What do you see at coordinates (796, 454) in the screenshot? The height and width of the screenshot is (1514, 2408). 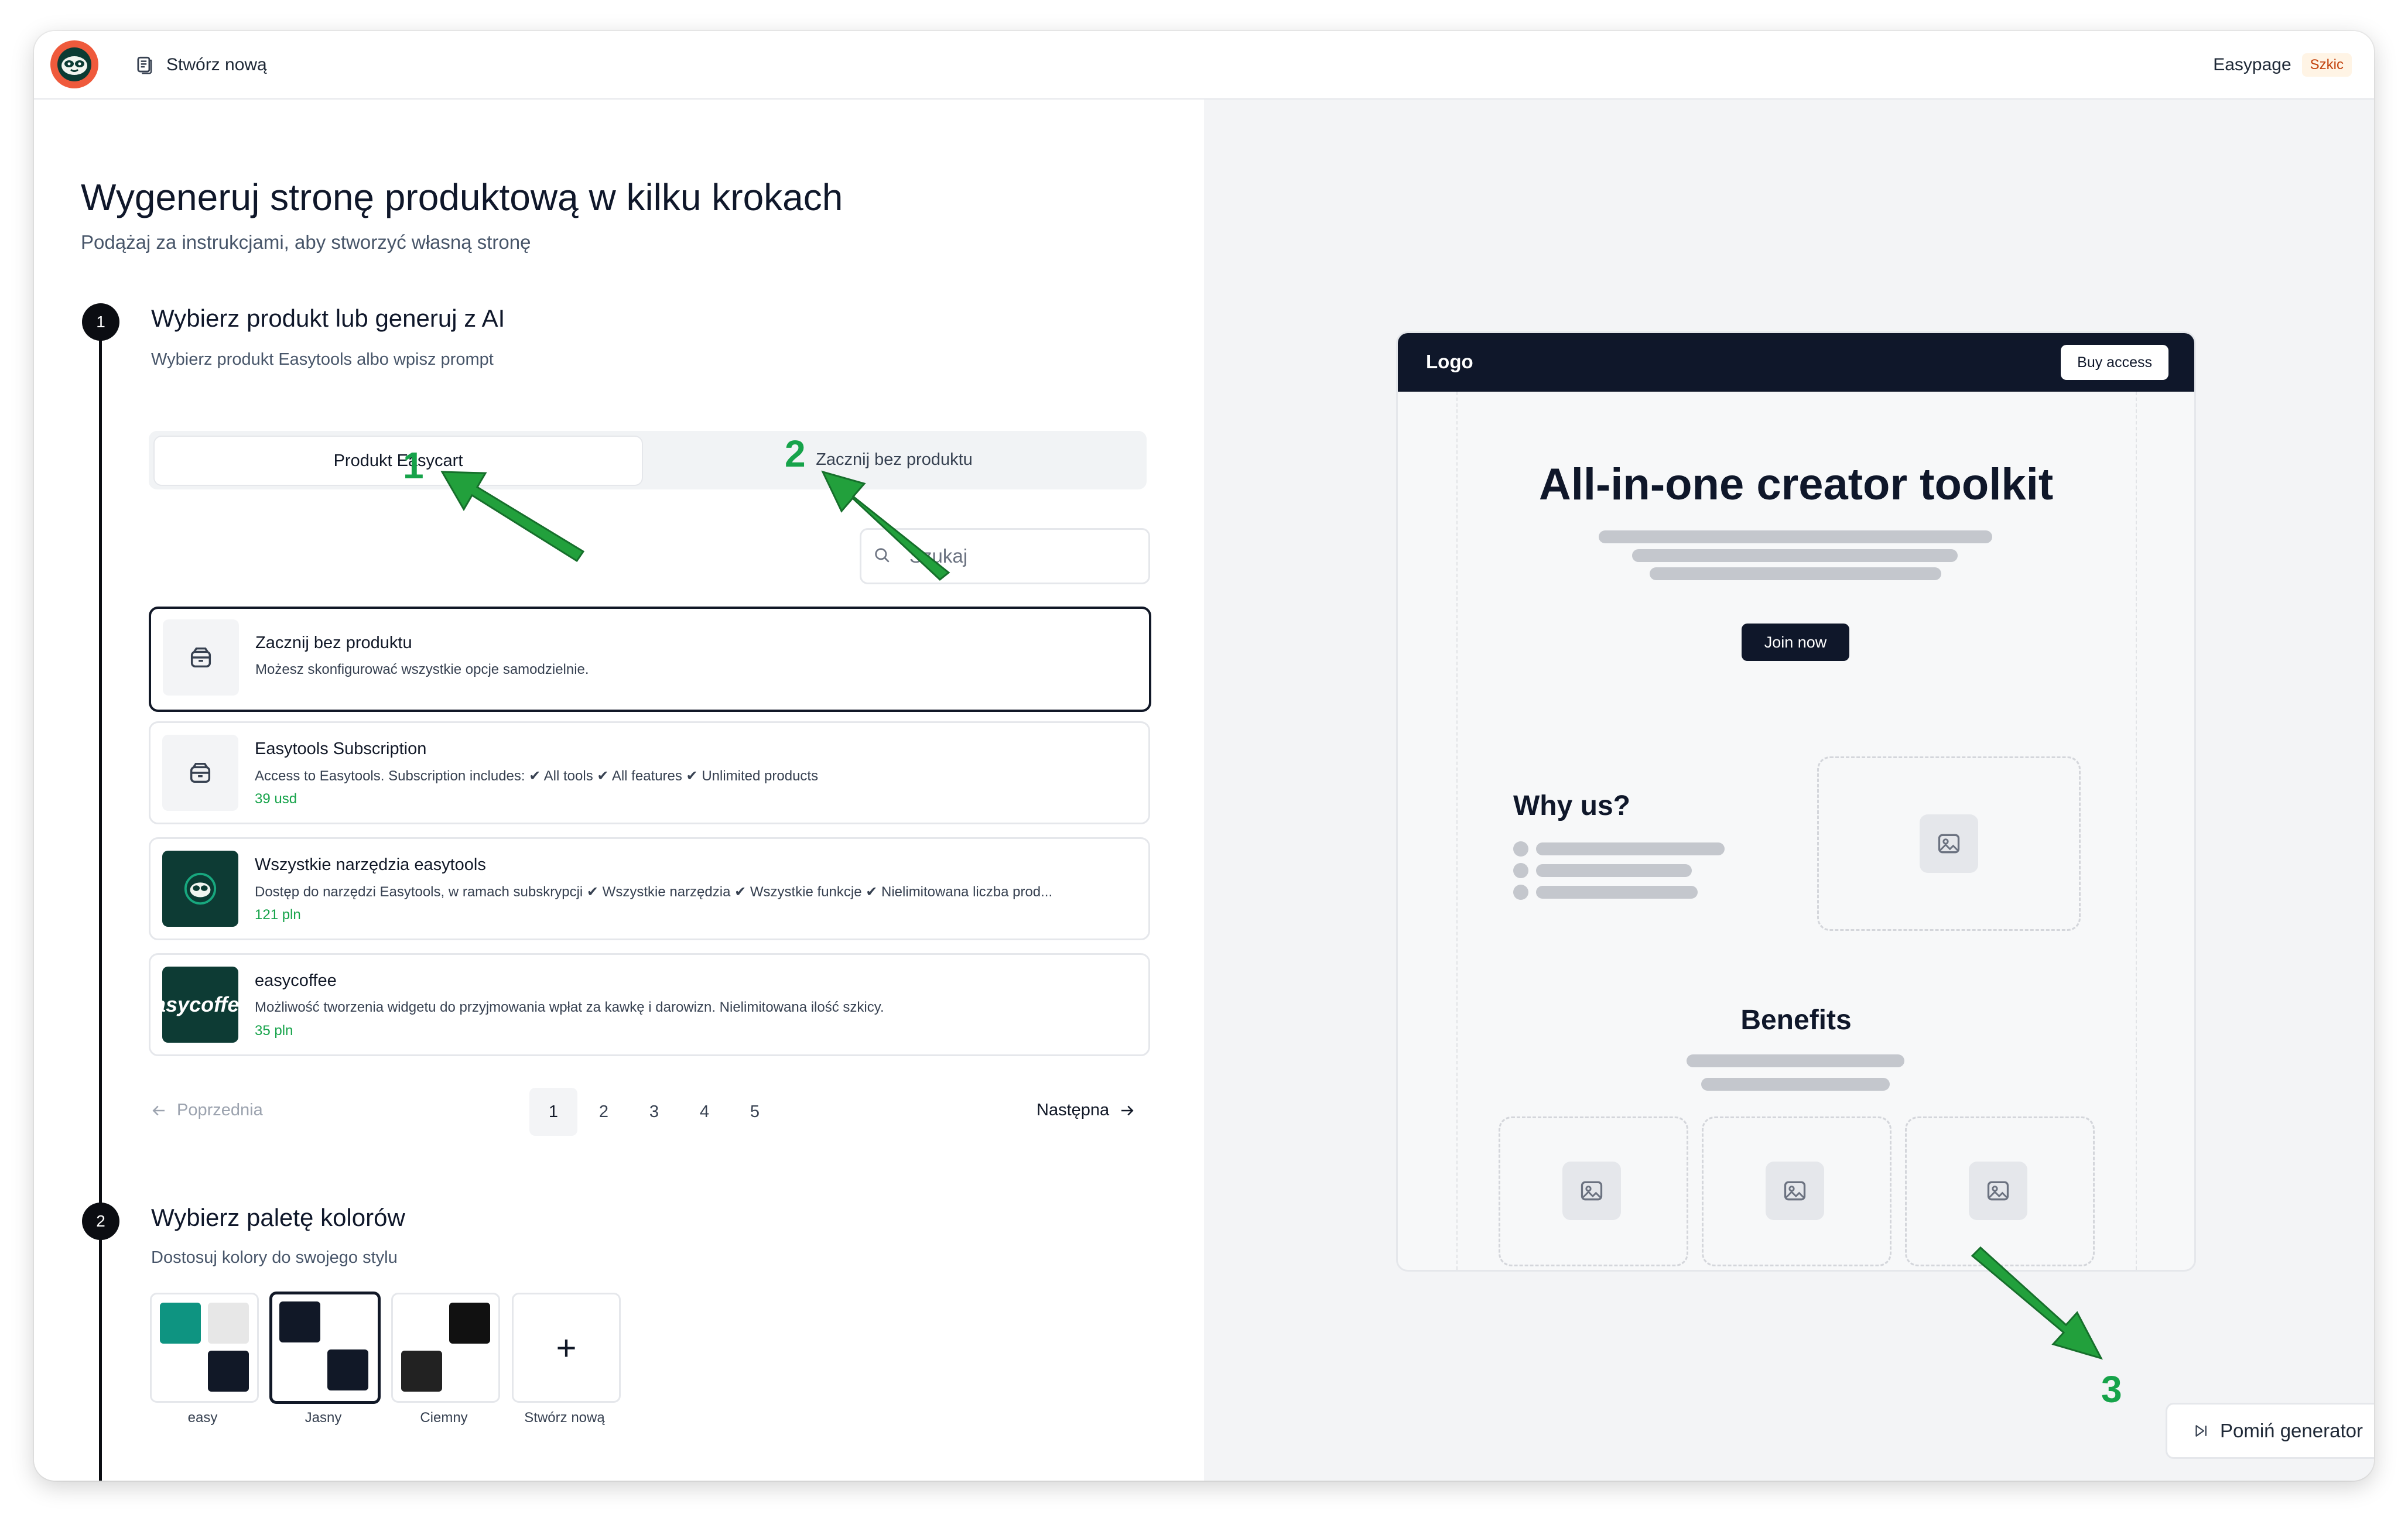 I see `annotation-number-2: 2` at bounding box center [796, 454].